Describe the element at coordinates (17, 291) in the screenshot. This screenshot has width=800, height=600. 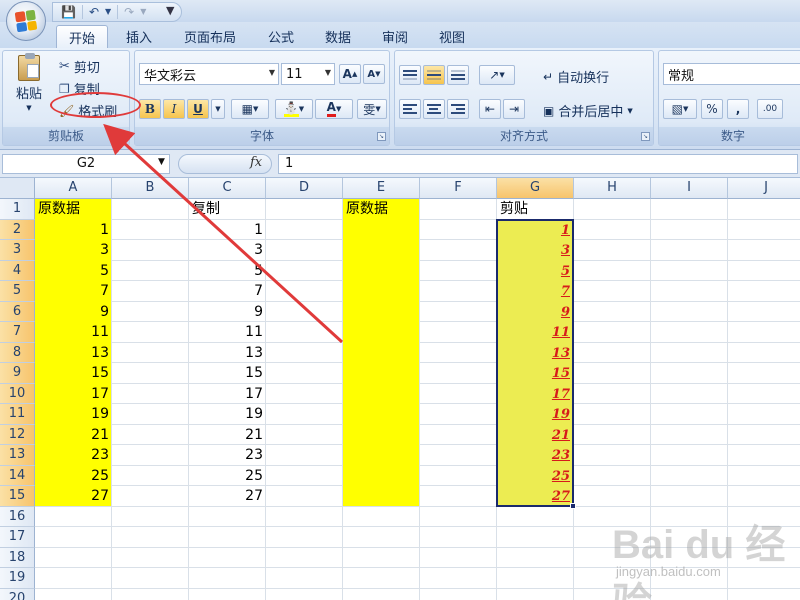
I see `row-header-5: 5` at that location.